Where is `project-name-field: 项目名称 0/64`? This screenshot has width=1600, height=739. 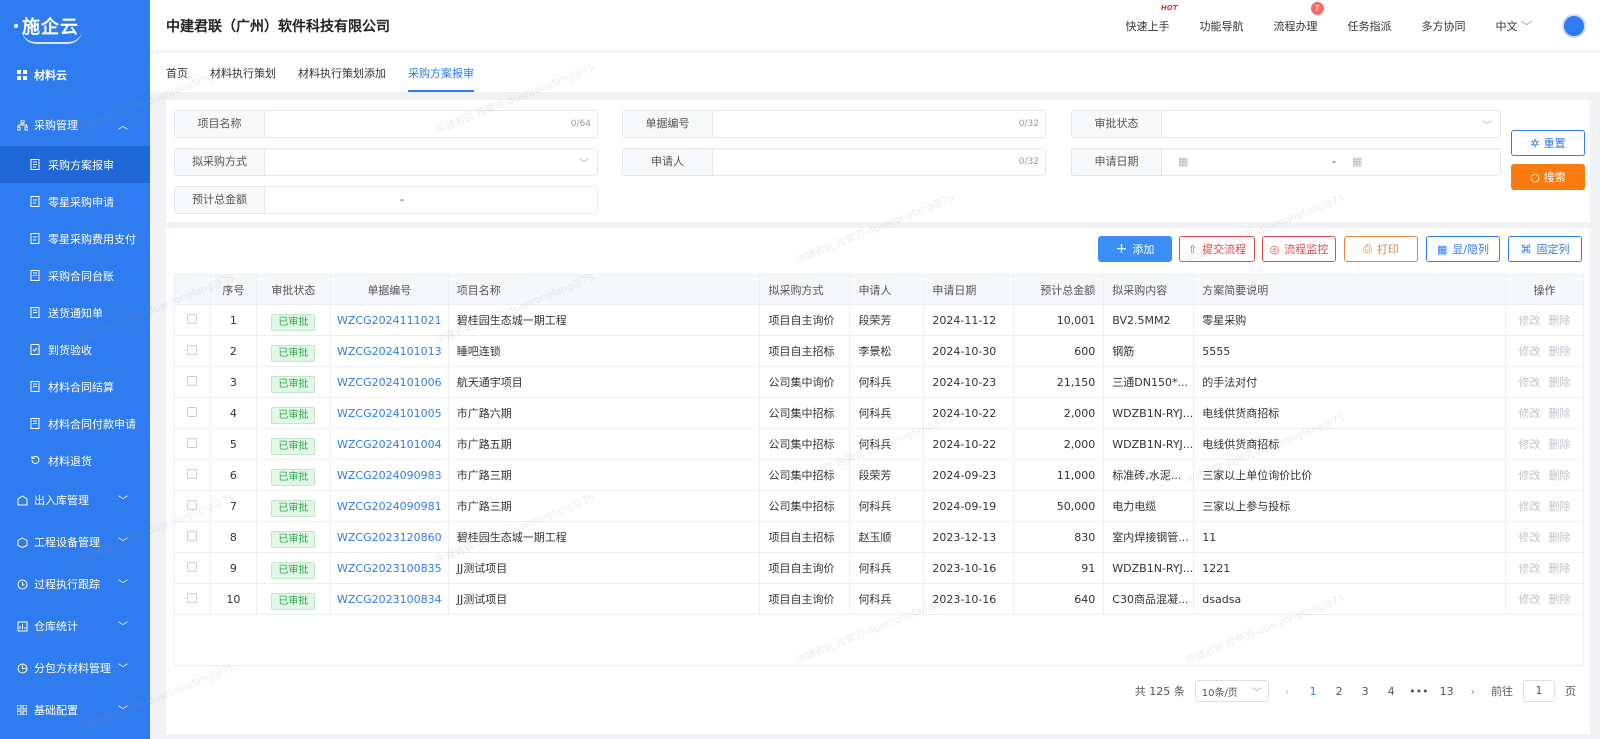 project-name-field: 项目名称 0/64 is located at coordinates (386, 124).